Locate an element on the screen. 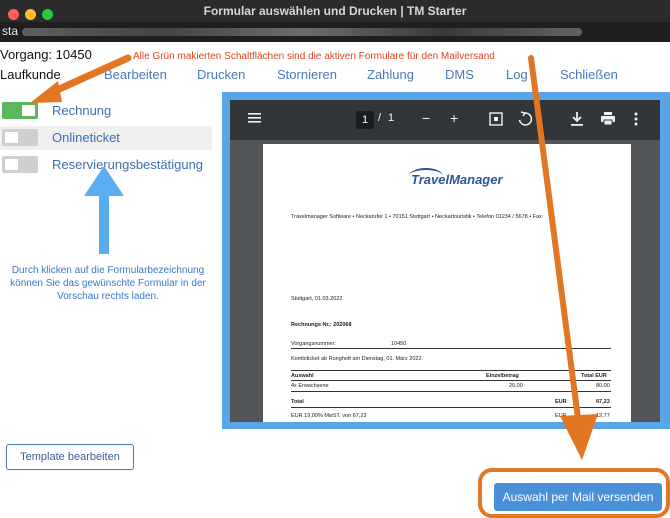  form-item-reservierung: Reservierungsbestätigung is located at coordinates (106, 165).